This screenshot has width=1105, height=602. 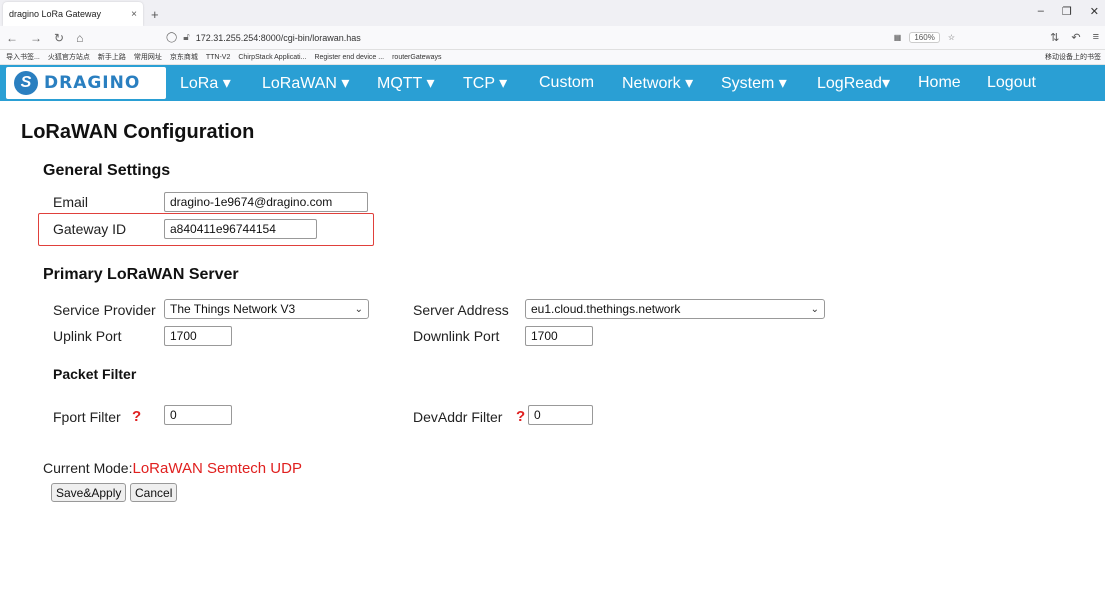 I want to click on downlink-port-label: Downlink Port, so click(x=456, y=336).